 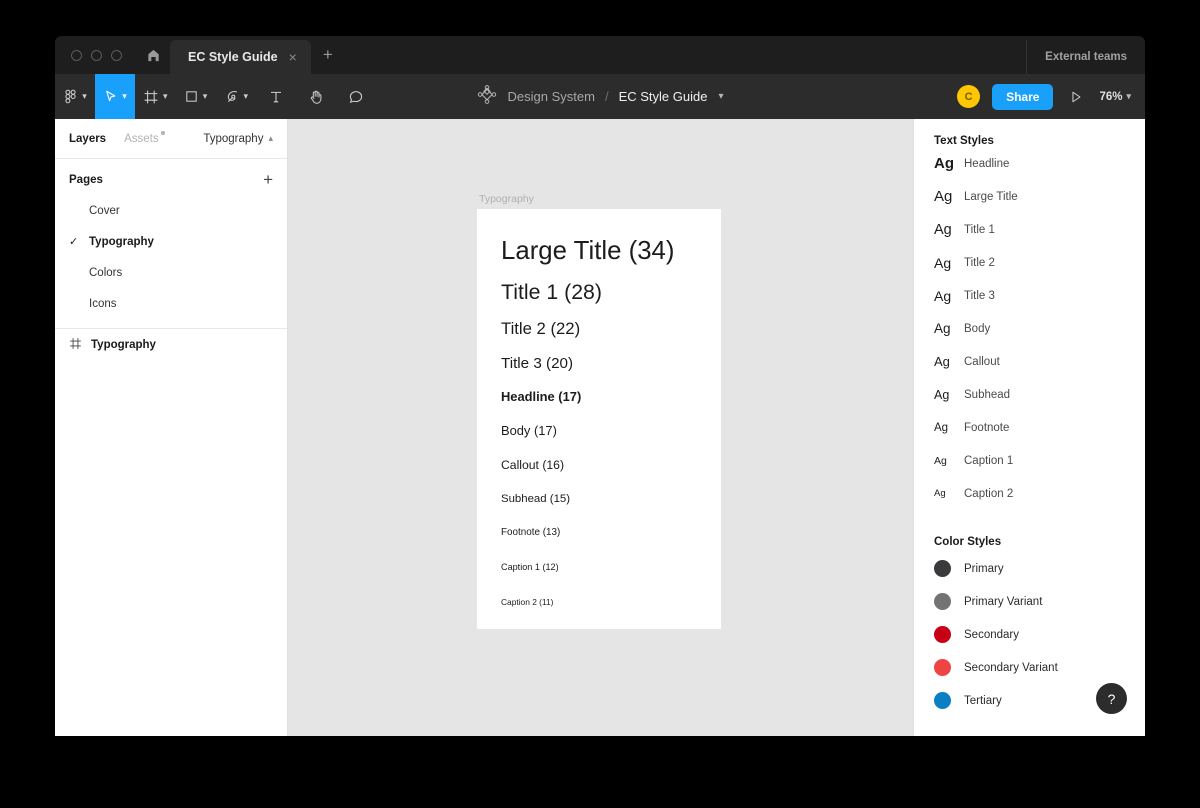 What do you see at coordinates (144, 137) in the screenshot?
I see `tab-assets: Assets` at bounding box center [144, 137].